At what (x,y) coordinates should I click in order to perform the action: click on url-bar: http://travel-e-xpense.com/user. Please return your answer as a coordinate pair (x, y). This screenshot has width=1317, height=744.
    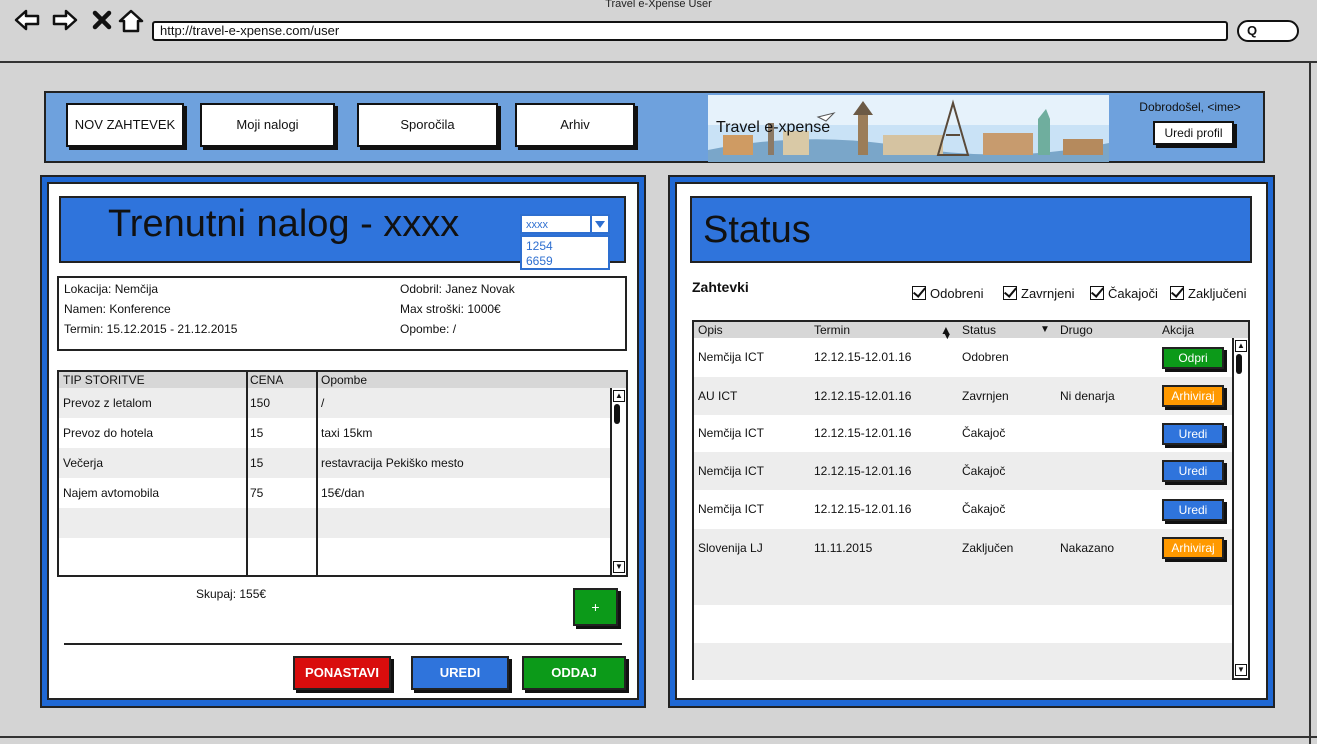
    Looking at the image, I should click on (690, 31).